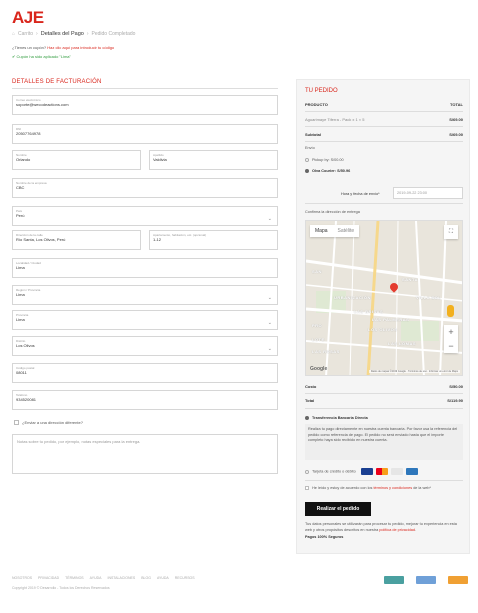 The height and width of the screenshot is (613, 478). Describe the element at coordinates (307, 160) in the screenshot. I see `pickup-radio` at that location.